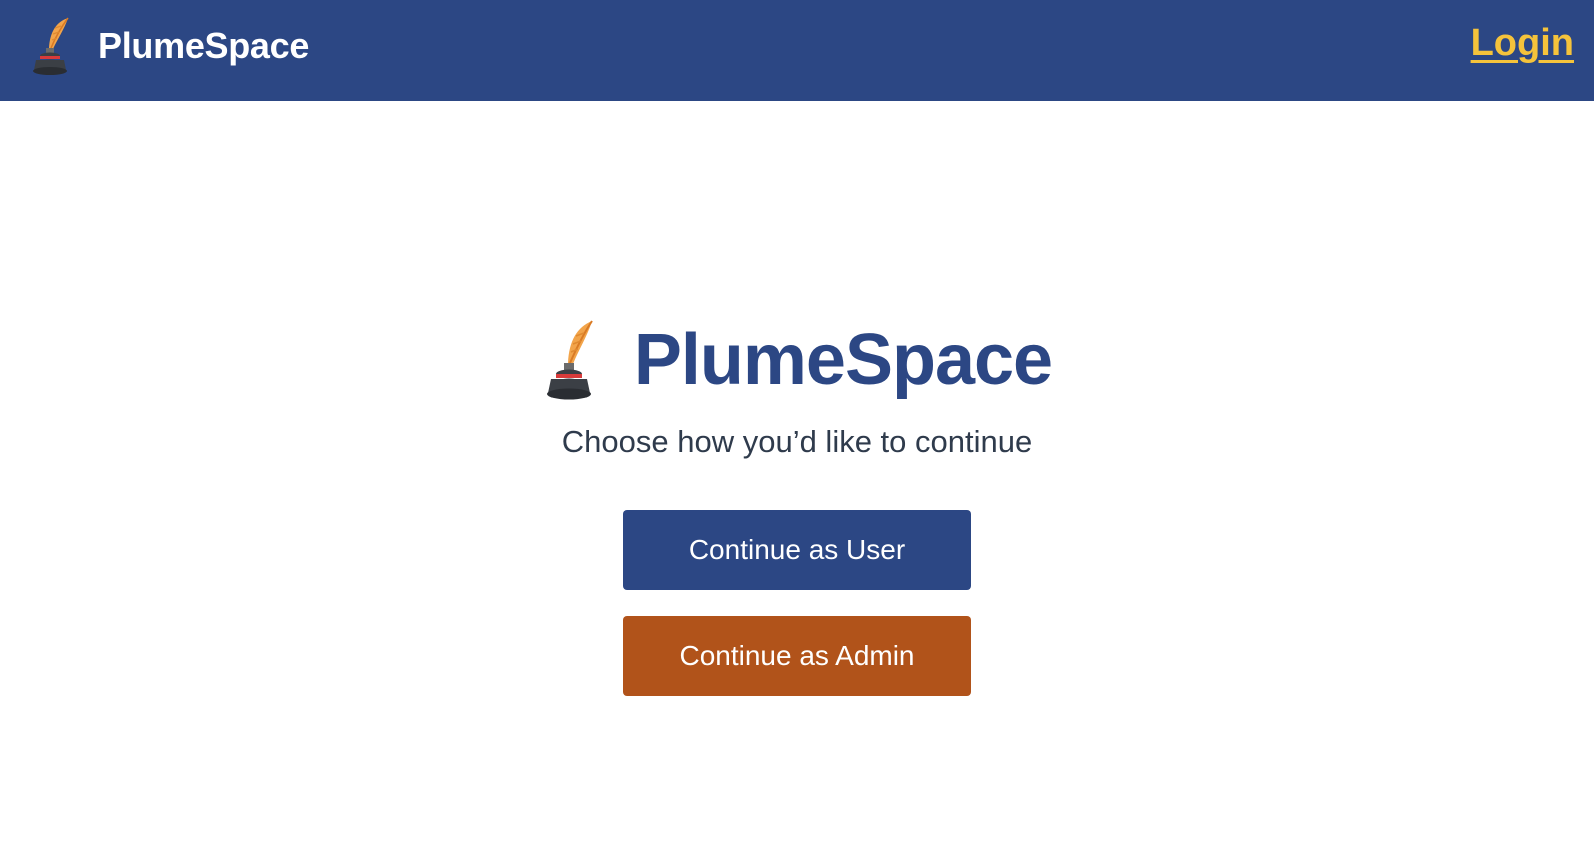 This screenshot has height=852, width=1594. I want to click on brand-name: PlumeSpace, so click(204, 45).